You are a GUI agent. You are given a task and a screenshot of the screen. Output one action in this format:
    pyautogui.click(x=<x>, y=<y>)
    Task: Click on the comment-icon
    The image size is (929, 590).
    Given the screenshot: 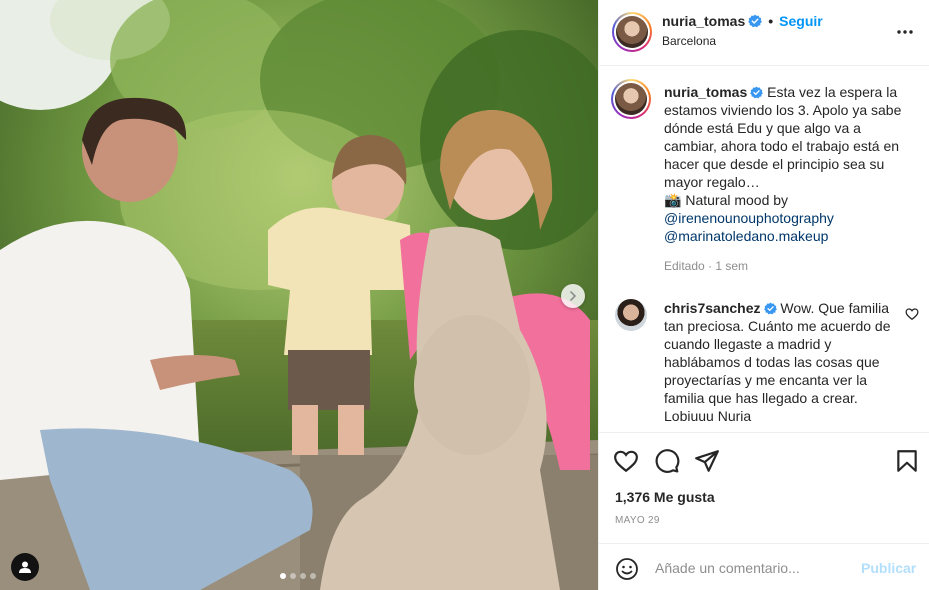 What is the action you would take?
    pyautogui.click(x=667, y=461)
    